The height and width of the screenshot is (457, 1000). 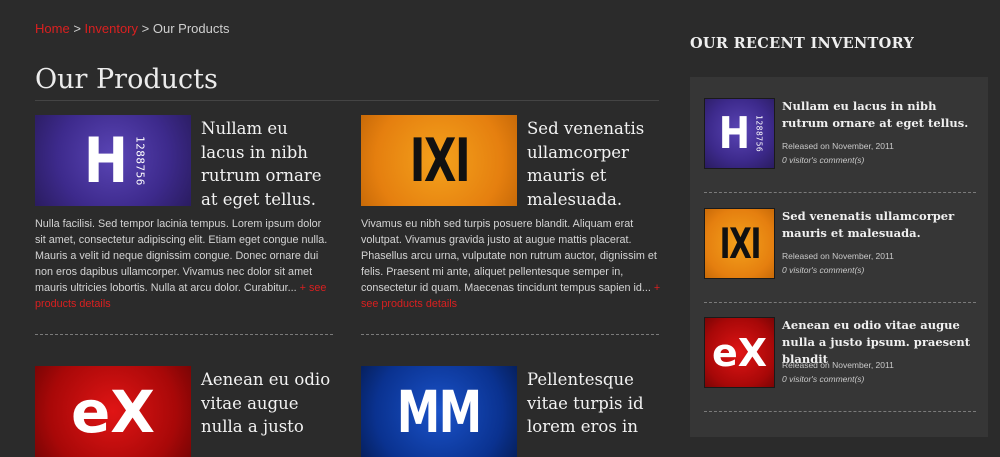 I want to click on inventory-thumbnail: H 1288756, so click(x=739, y=133).